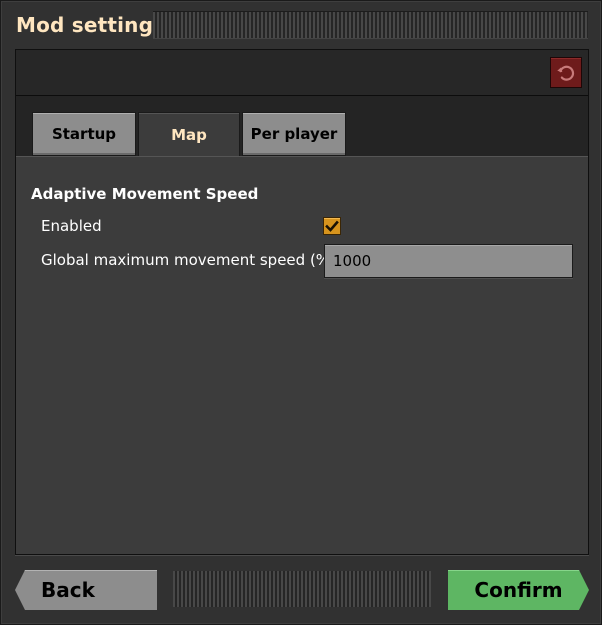 Image resolution: width=602 pixels, height=625 pixels. Describe the element at coordinates (71, 226) in the screenshot. I see `enabled-label: Enabled` at that location.